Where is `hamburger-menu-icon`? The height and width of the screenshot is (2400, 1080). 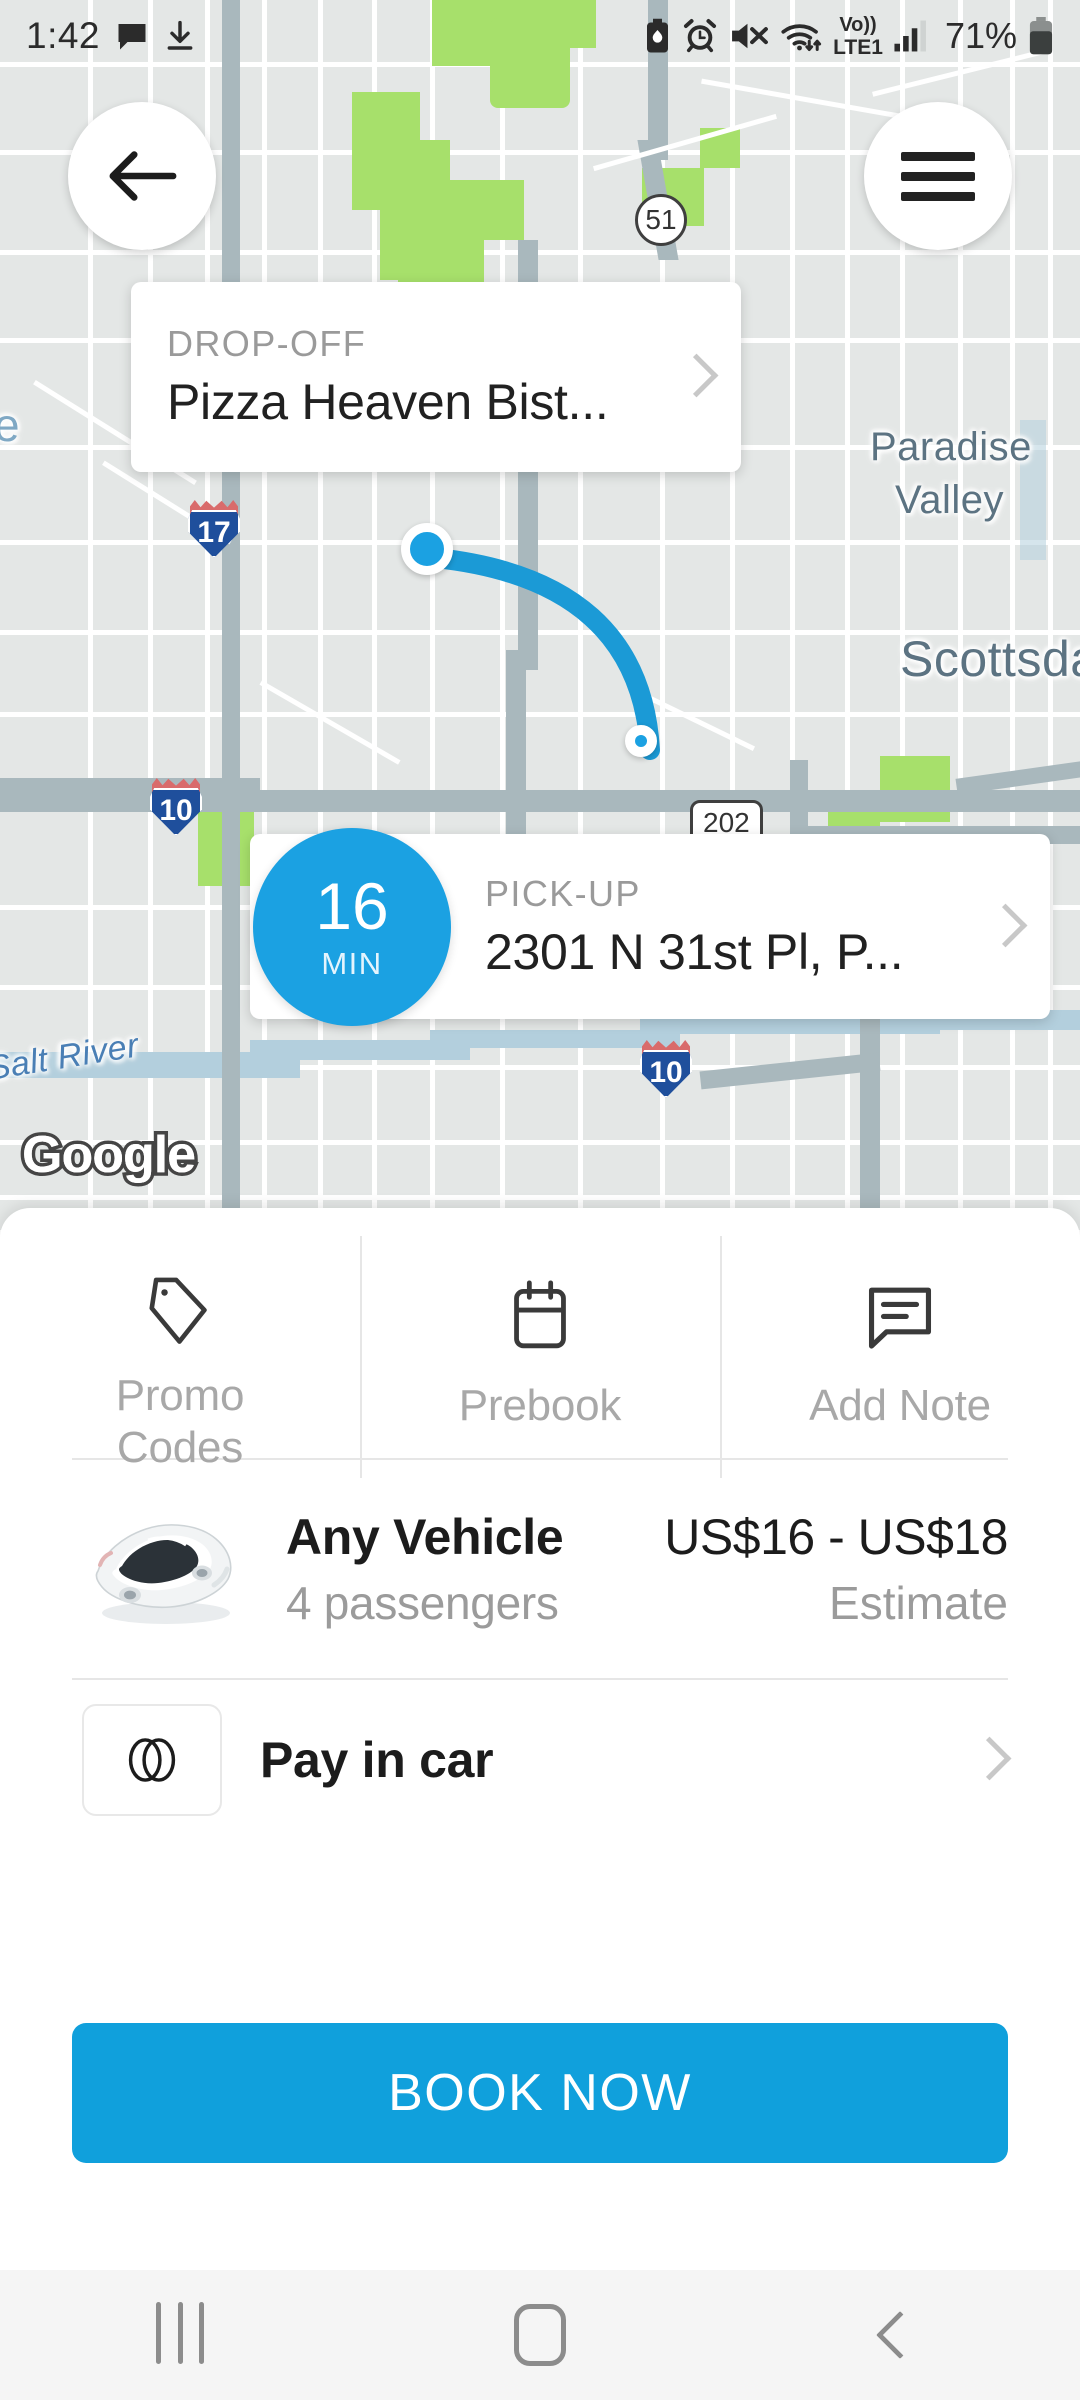
hamburger-menu-icon is located at coordinates (938, 176).